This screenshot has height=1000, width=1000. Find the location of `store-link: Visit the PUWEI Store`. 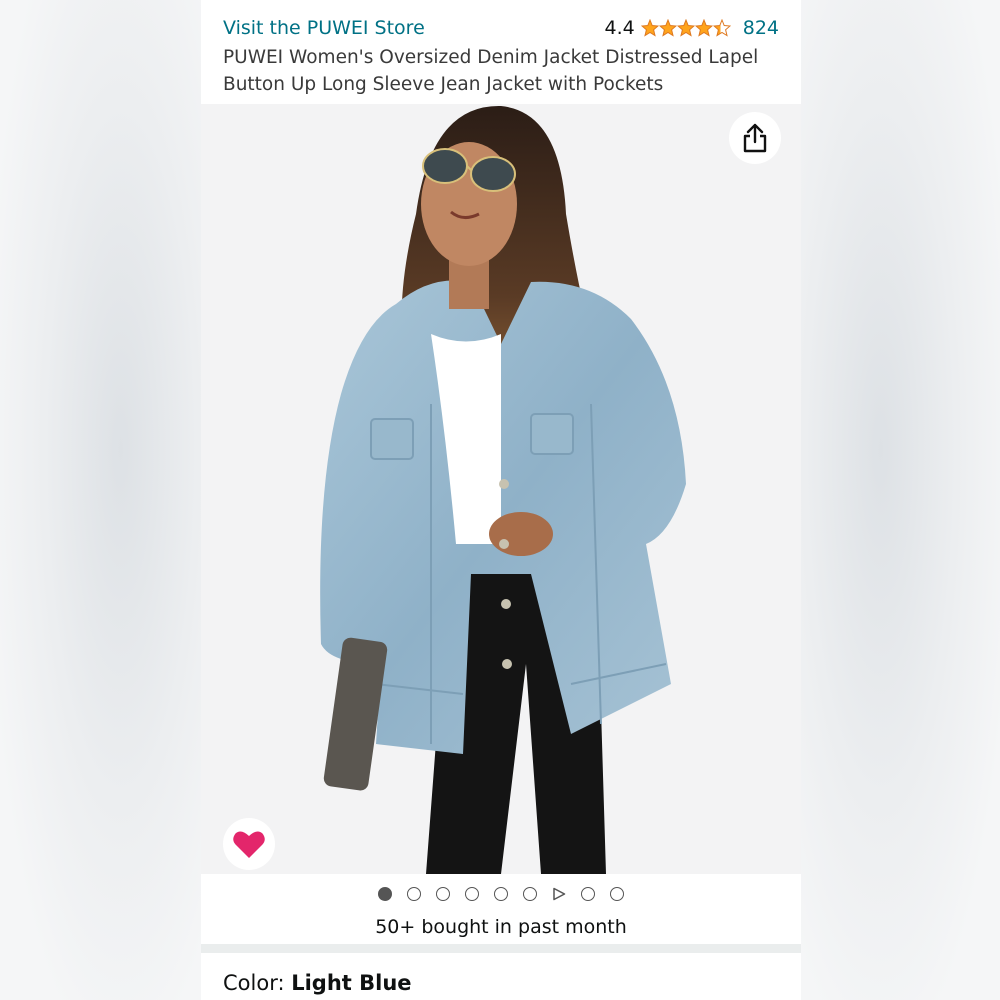

store-link: Visit the PUWEI Store is located at coordinates (324, 28).